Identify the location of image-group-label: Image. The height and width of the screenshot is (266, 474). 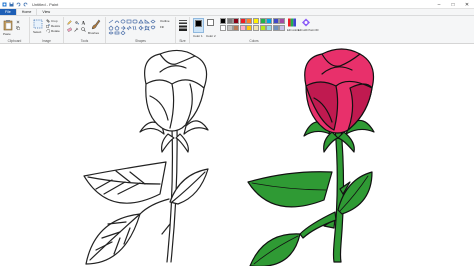
(46, 41).